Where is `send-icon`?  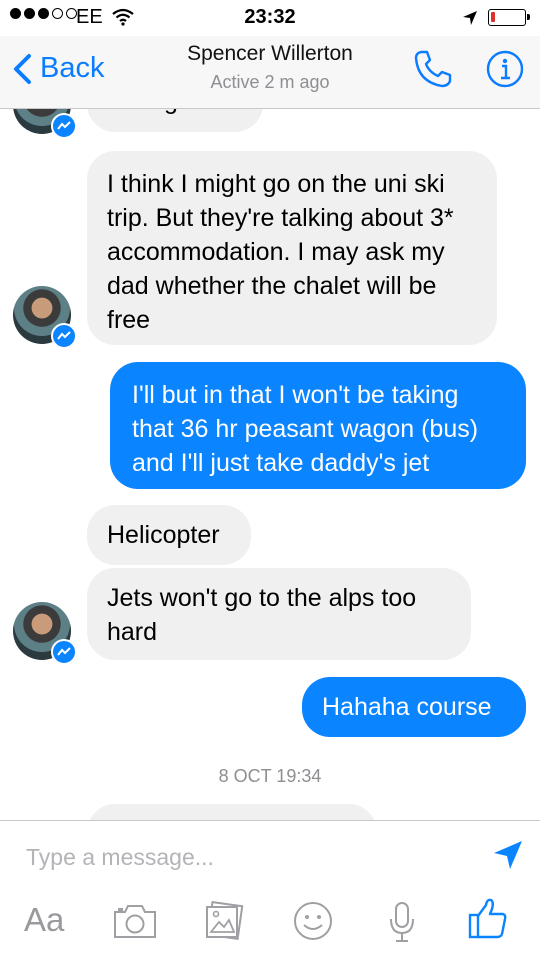 send-icon is located at coordinates (508, 855).